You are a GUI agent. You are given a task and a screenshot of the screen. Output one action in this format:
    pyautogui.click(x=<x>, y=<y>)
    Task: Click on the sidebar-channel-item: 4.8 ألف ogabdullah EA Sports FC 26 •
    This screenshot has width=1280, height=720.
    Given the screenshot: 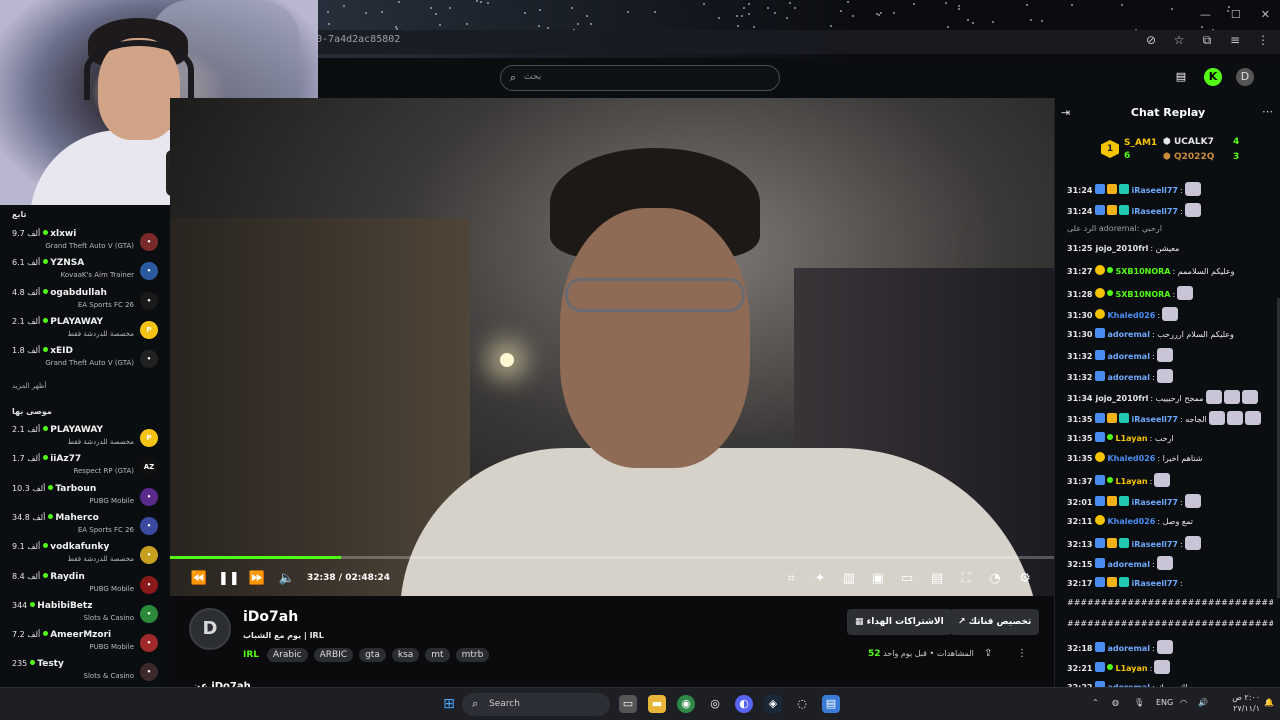 What is the action you would take?
    pyautogui.click(x=85, y=302)
    